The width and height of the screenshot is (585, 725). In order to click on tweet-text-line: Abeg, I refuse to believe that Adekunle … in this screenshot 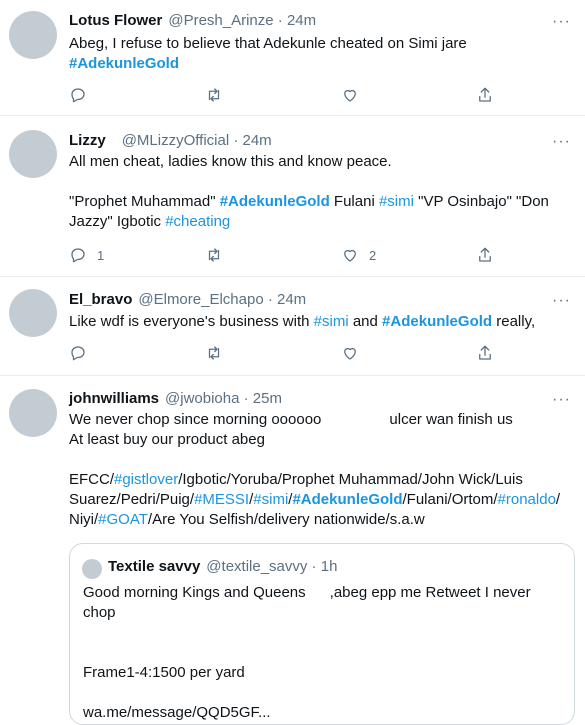, I will do `click(268, 43)`.